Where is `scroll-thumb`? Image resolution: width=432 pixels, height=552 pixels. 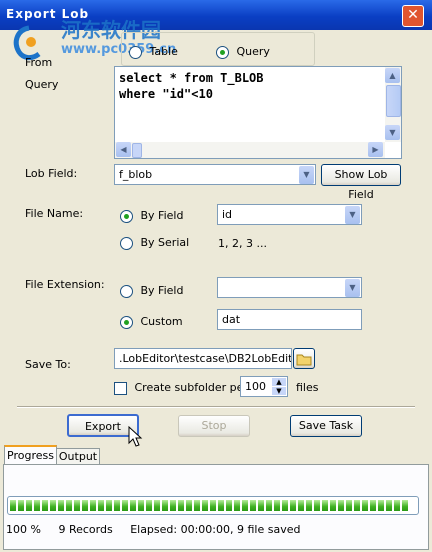
scroll-thumb is located at coordinates (393, 101).